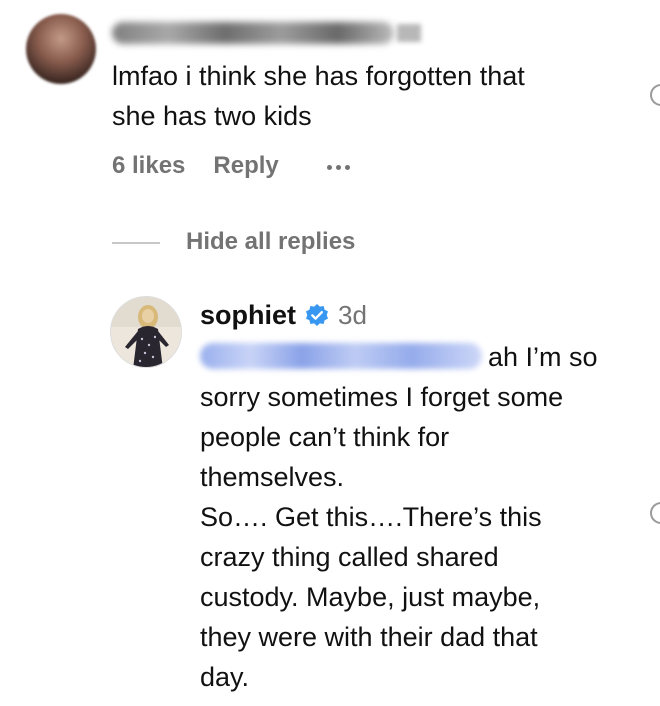 The image size is (660, 706). Describe the element at coordinates (61, 49) in the screenshot. I see `commenter-avatar` at that location.